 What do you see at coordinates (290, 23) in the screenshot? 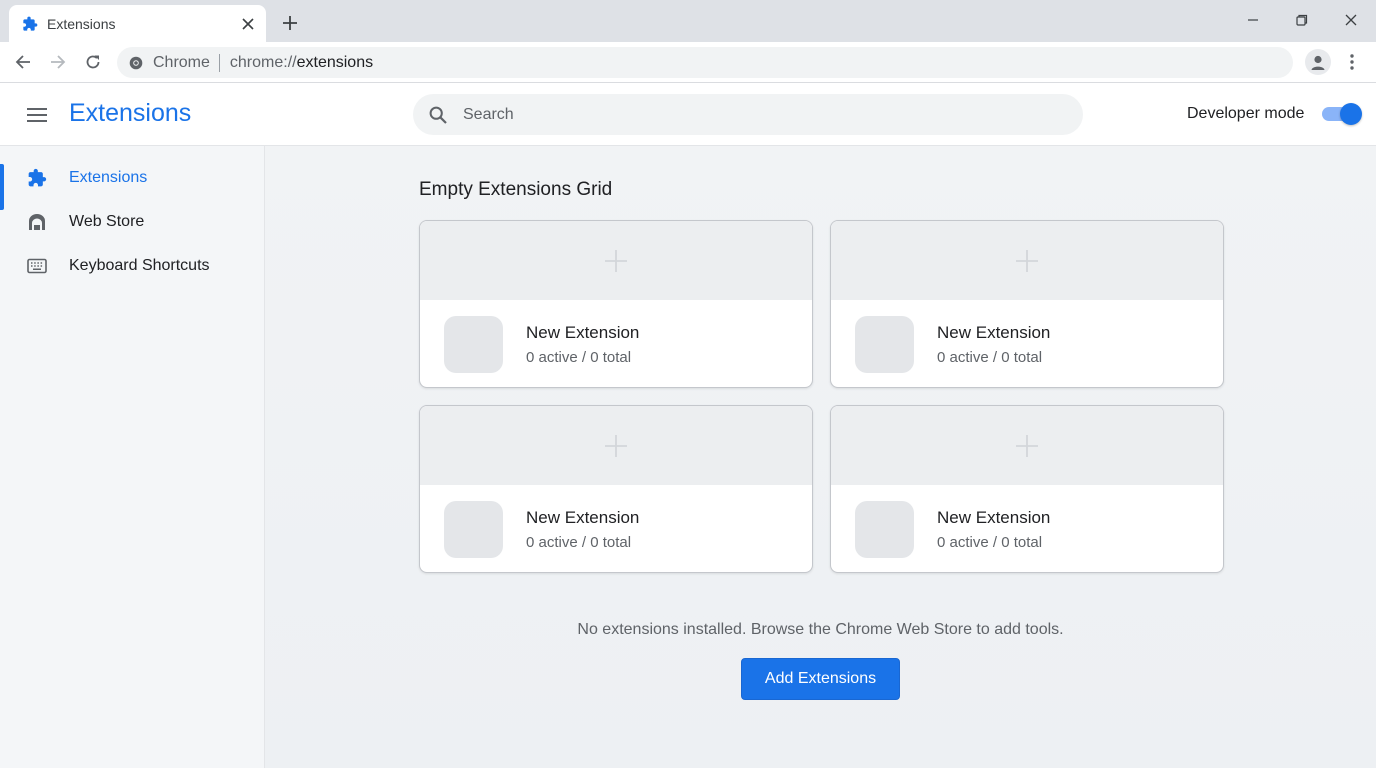
I see `new-tab-button` at bounding box center [290, 23].